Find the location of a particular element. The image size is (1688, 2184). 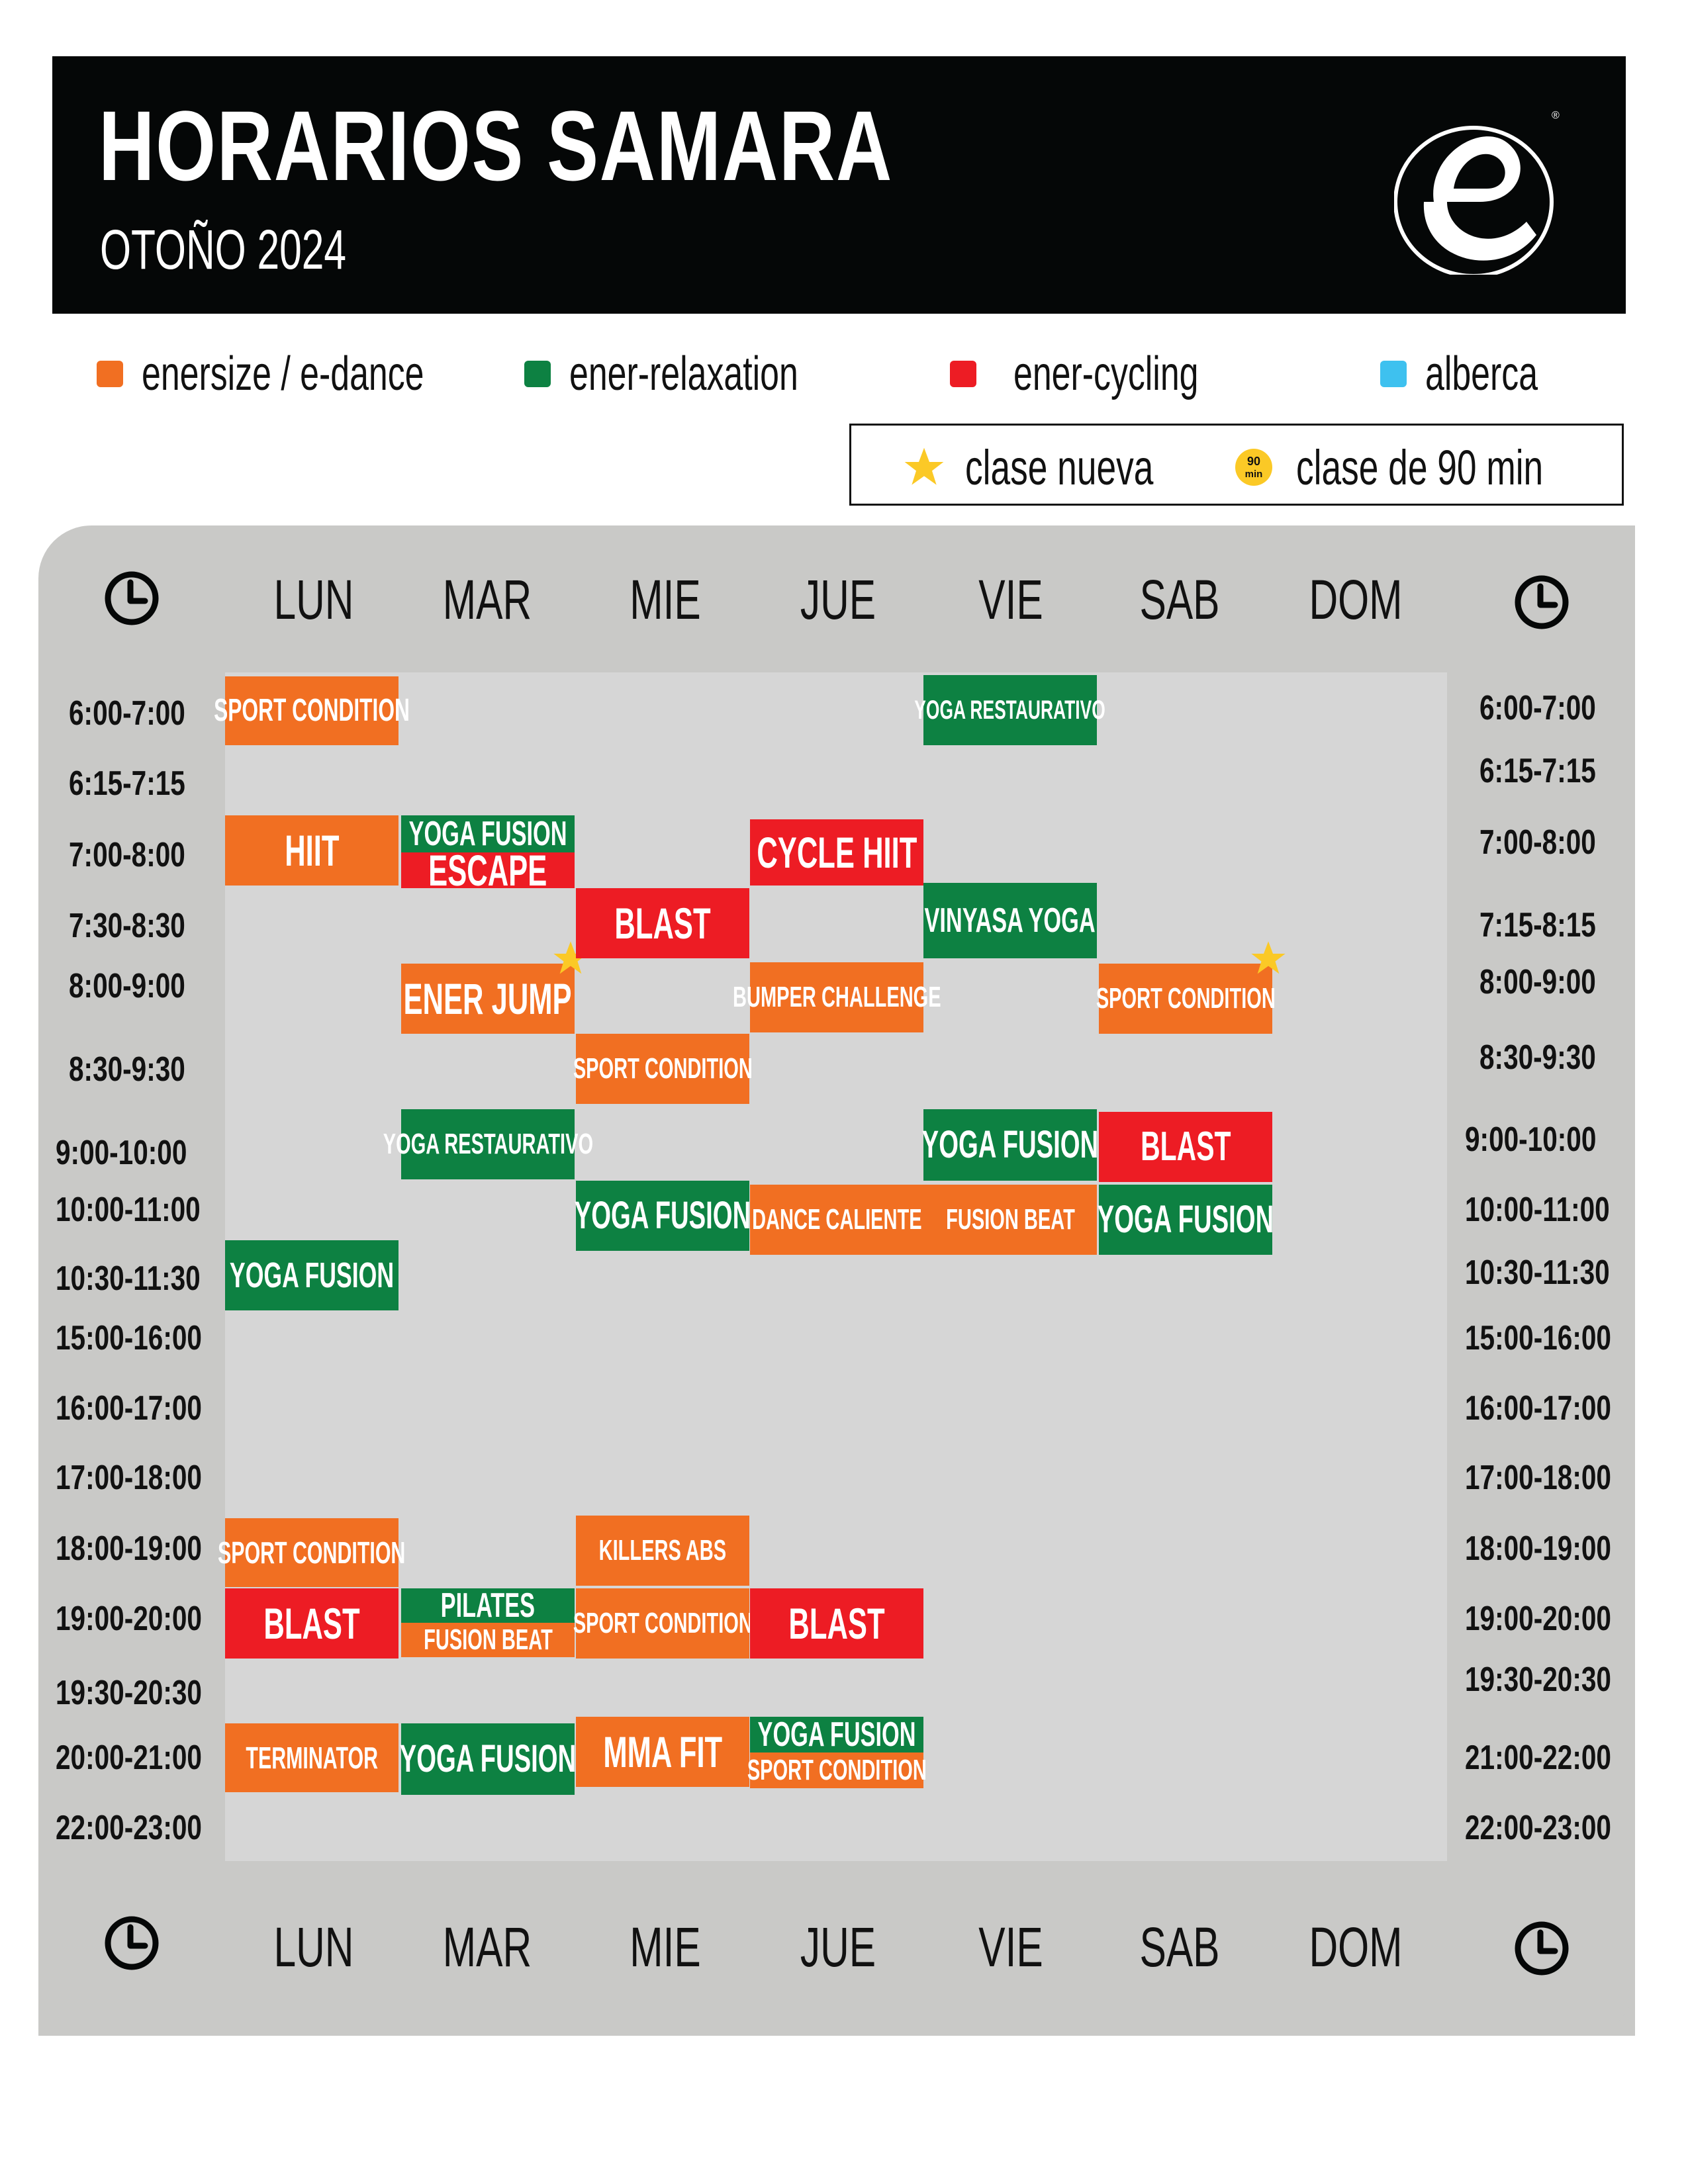

time-label-left: 6:00-7:00 is located at coordinates (127, 714).